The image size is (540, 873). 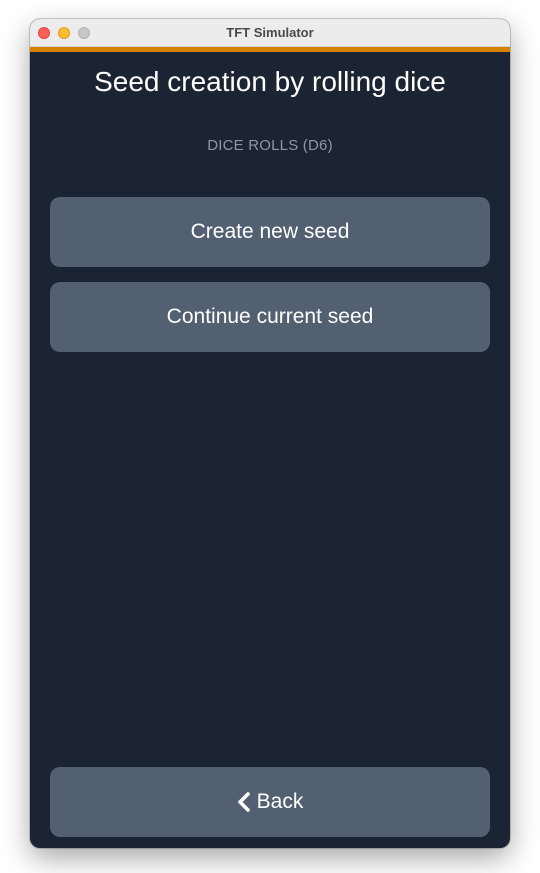 I want to click on back-button: Back, so click(x=270, y=802).